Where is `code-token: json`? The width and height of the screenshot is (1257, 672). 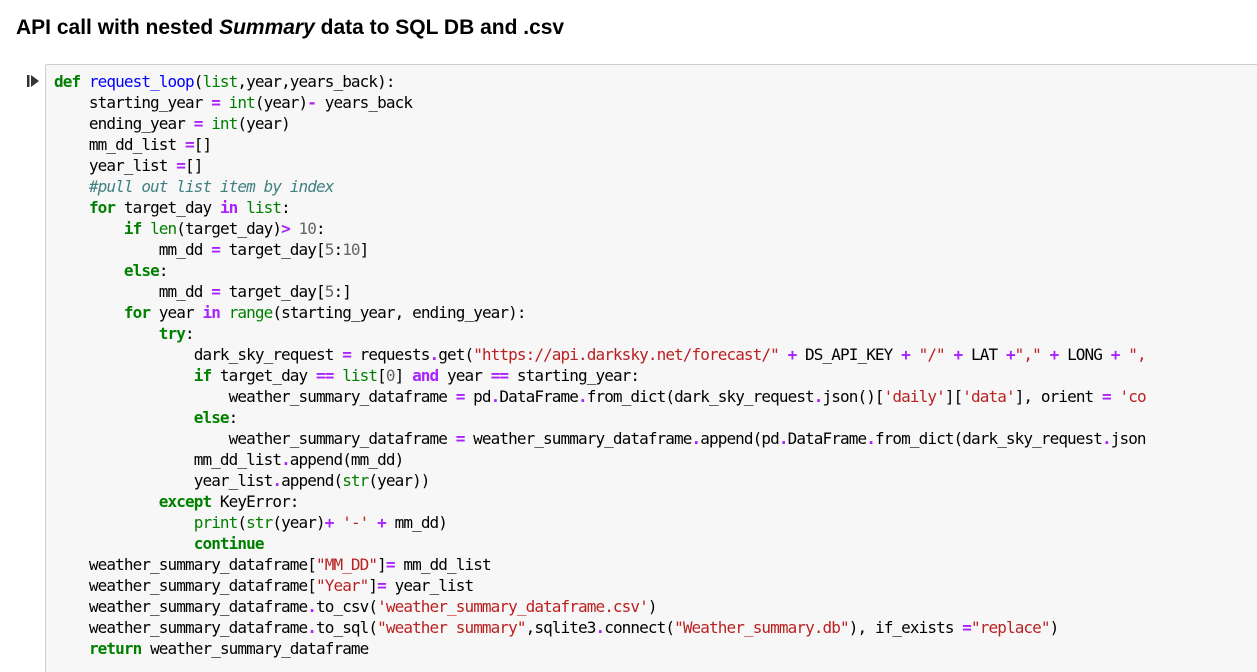
code-token: json is located at coordinates (1128, 438).